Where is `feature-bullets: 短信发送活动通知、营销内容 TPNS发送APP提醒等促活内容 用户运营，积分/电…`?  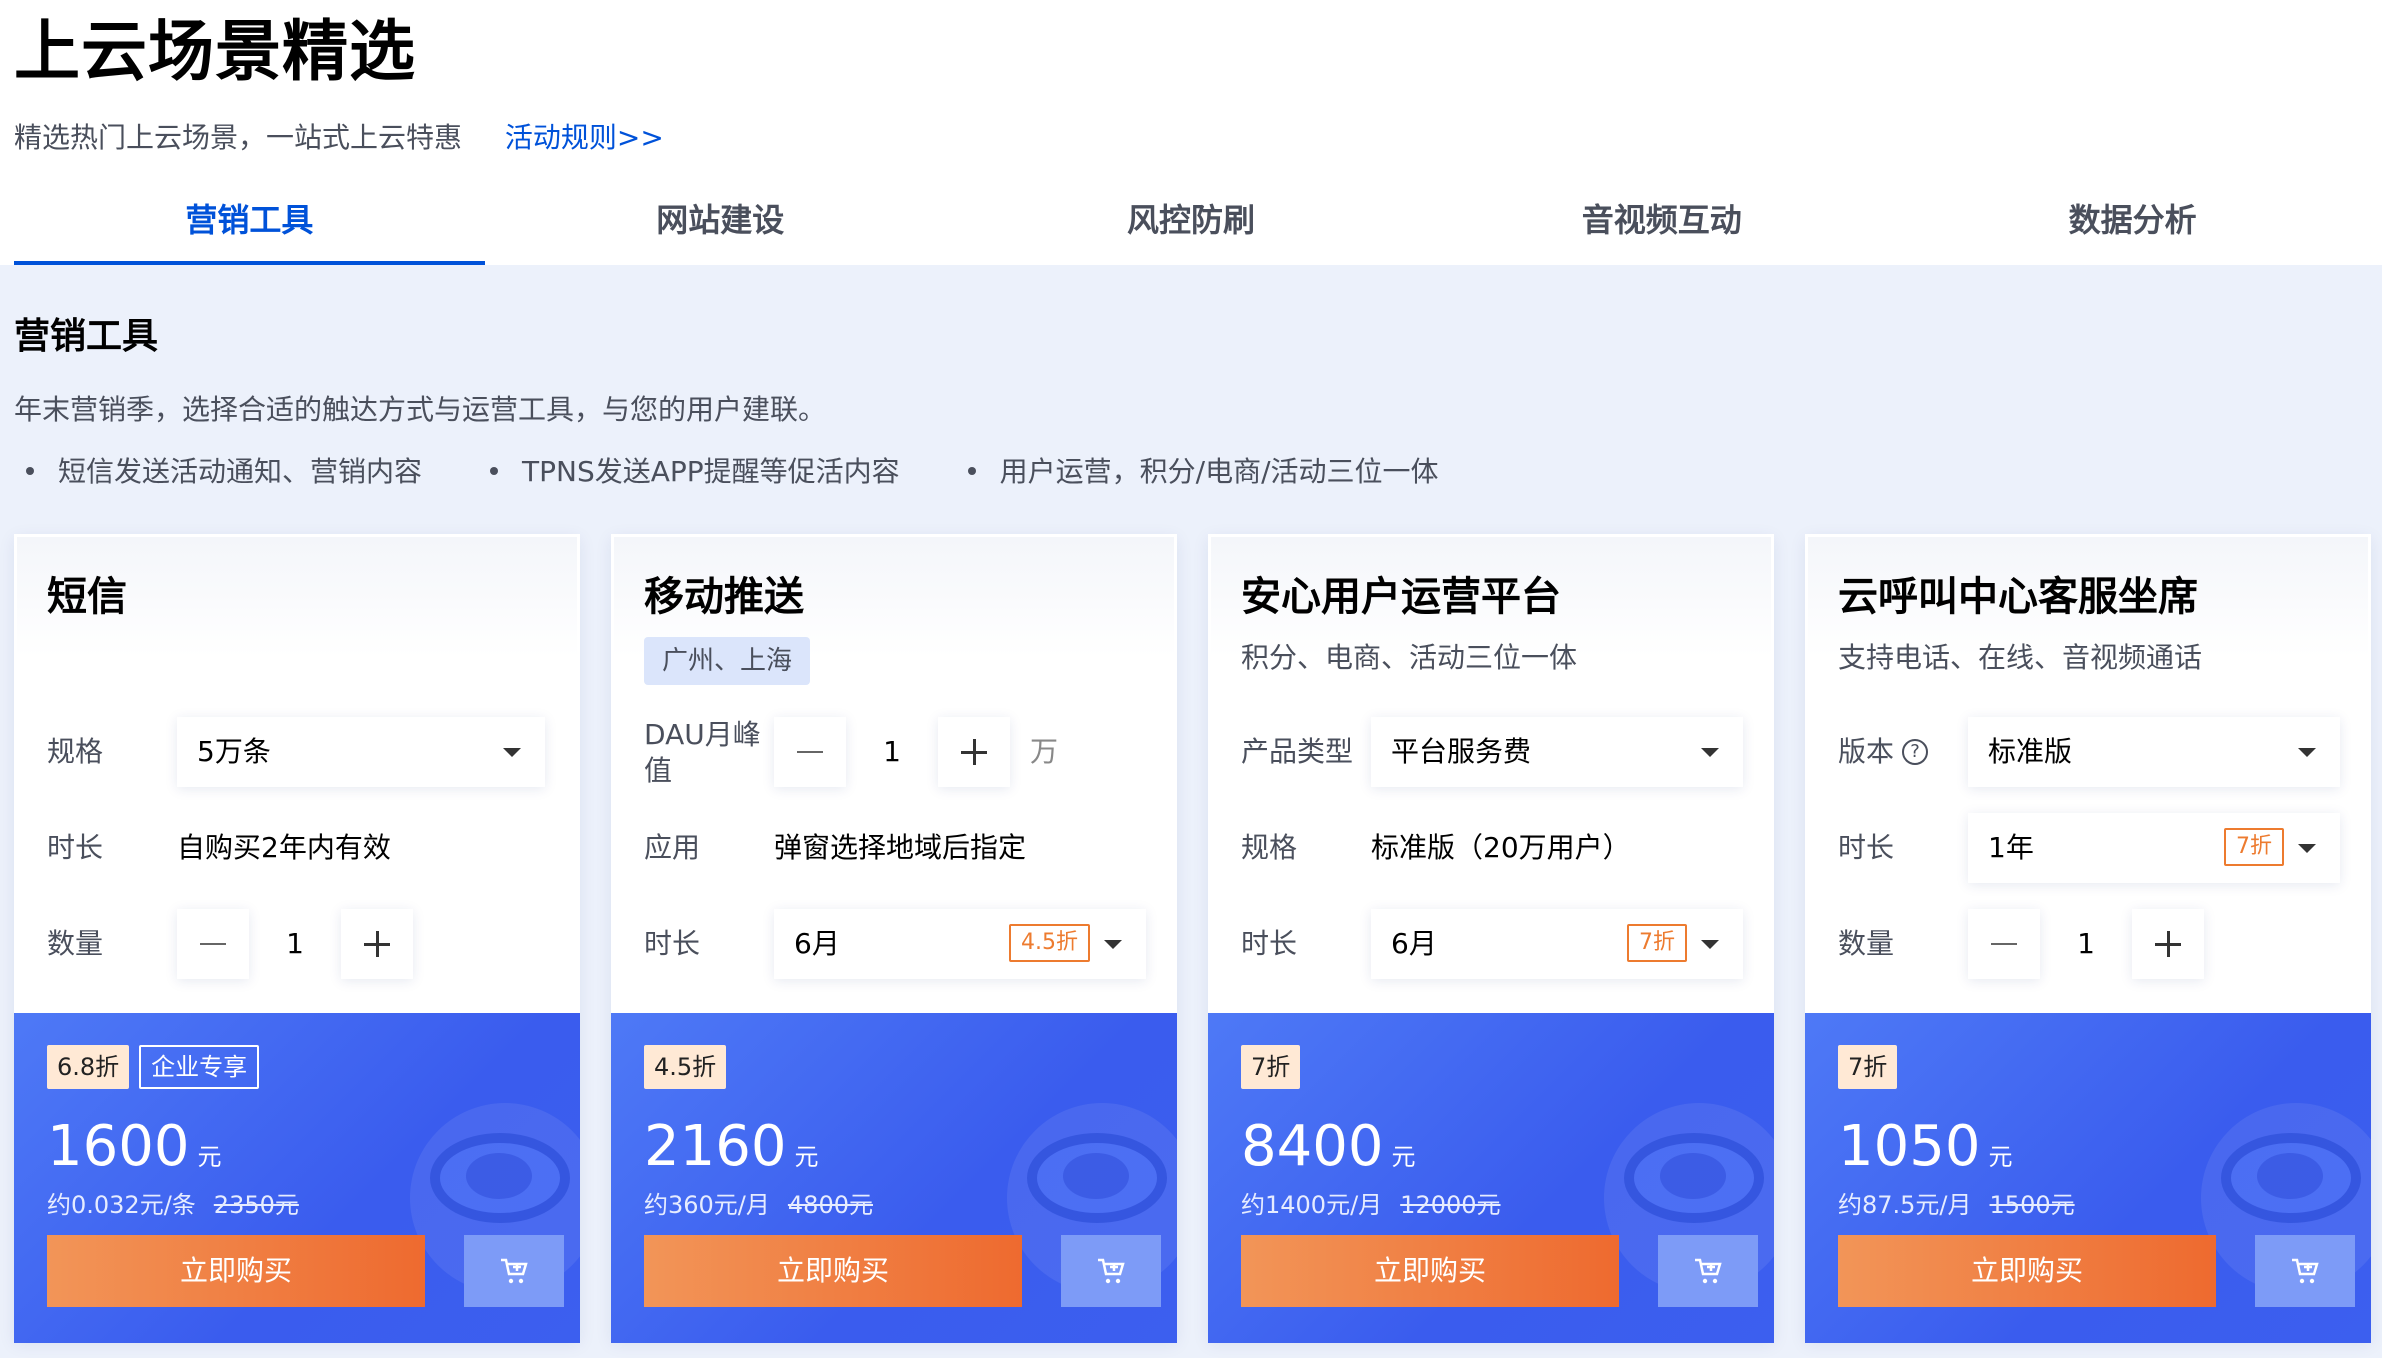
feature-bullets: 短信发送活动通知、营销内容 TPNS发送APP提醒等促活内容 用户运营，积分/电… is located at coordinates (754, 472).